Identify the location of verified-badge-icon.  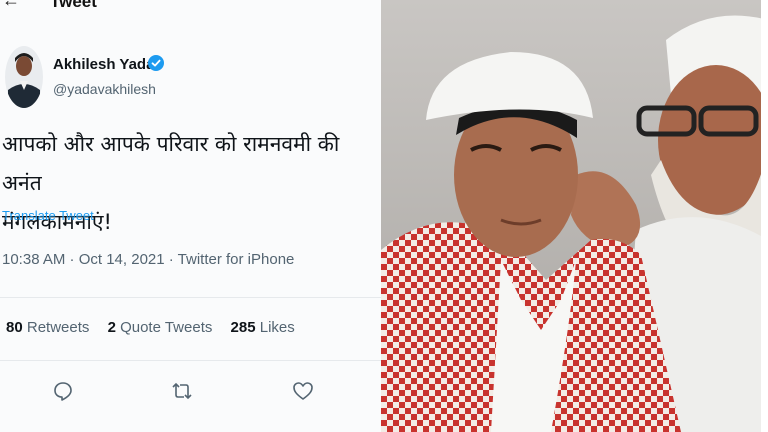
(156, 63).